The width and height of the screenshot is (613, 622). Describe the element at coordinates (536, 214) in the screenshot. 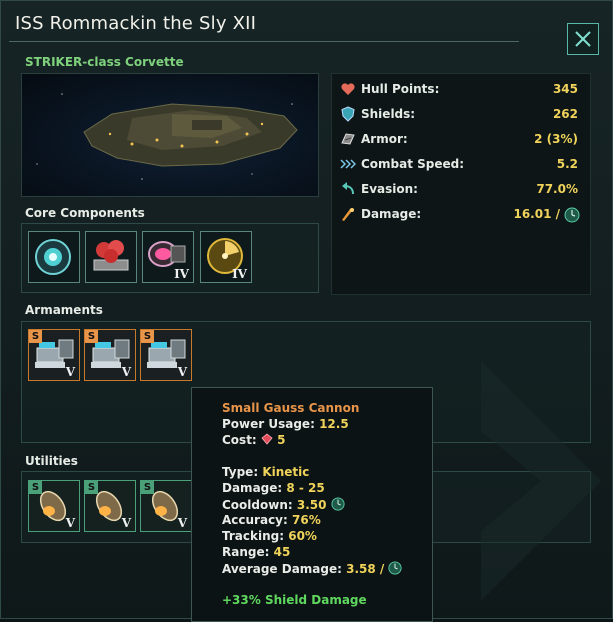

I see `stat-value: 16.01 /` at that location.